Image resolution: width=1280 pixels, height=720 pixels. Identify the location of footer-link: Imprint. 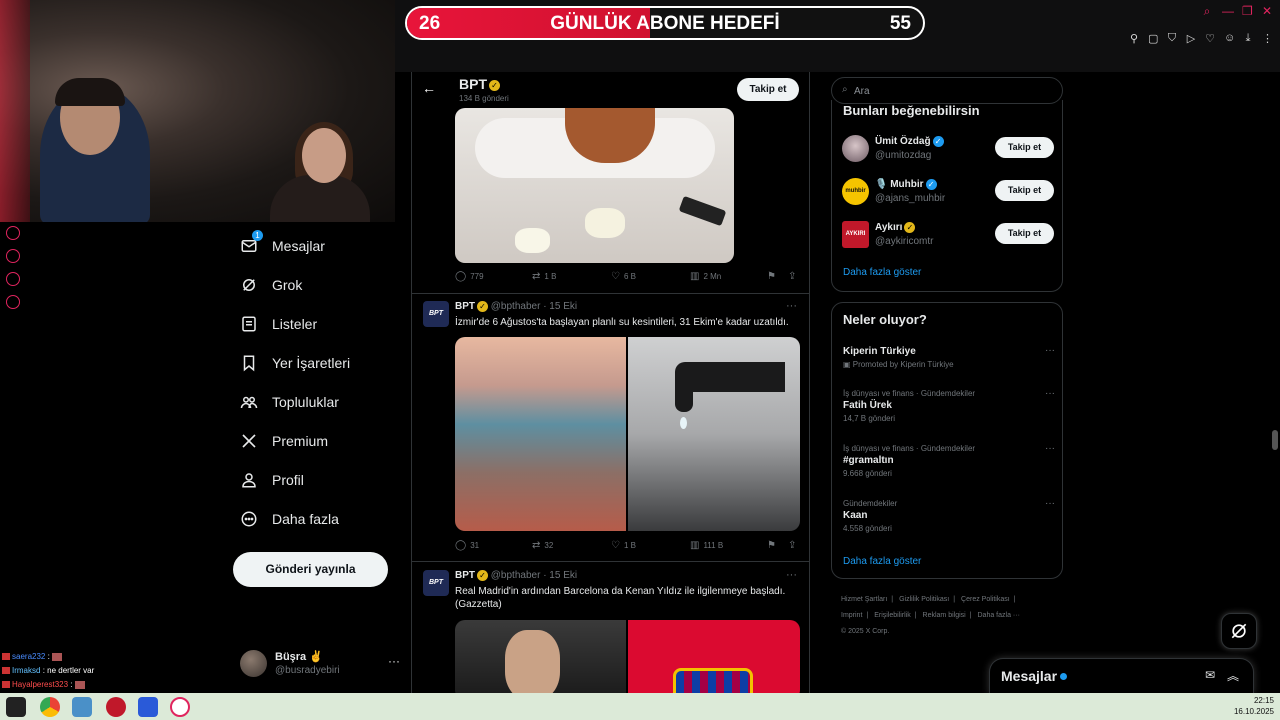
(851, 615).